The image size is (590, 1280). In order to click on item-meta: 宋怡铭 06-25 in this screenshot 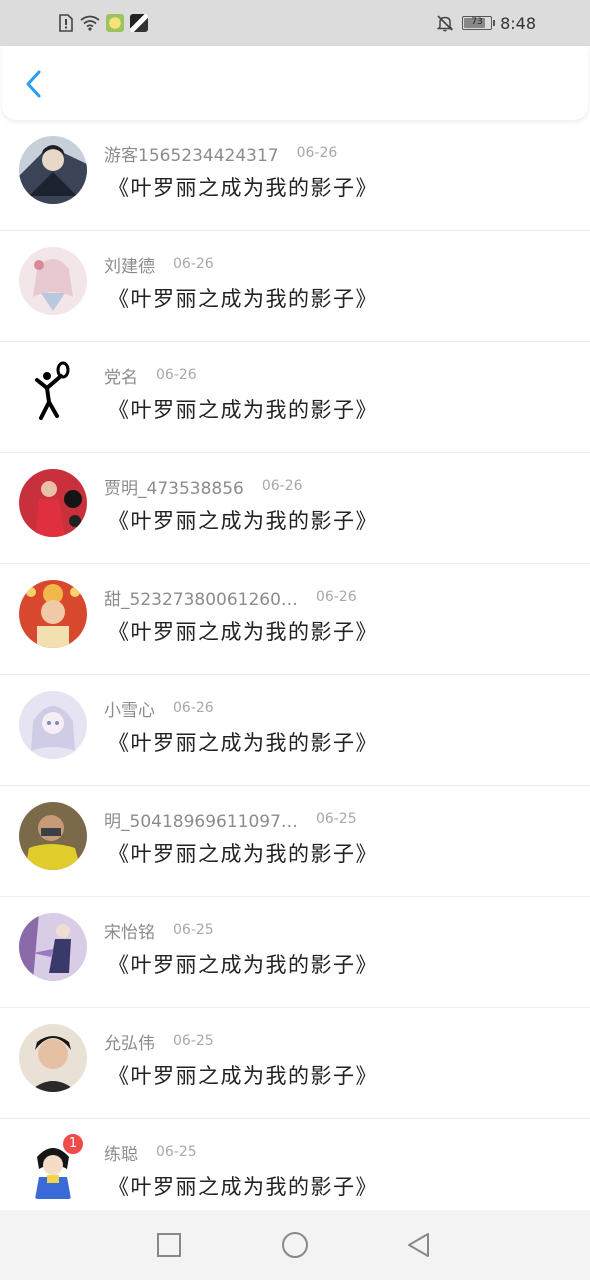, I will do `click(159, 931)`.